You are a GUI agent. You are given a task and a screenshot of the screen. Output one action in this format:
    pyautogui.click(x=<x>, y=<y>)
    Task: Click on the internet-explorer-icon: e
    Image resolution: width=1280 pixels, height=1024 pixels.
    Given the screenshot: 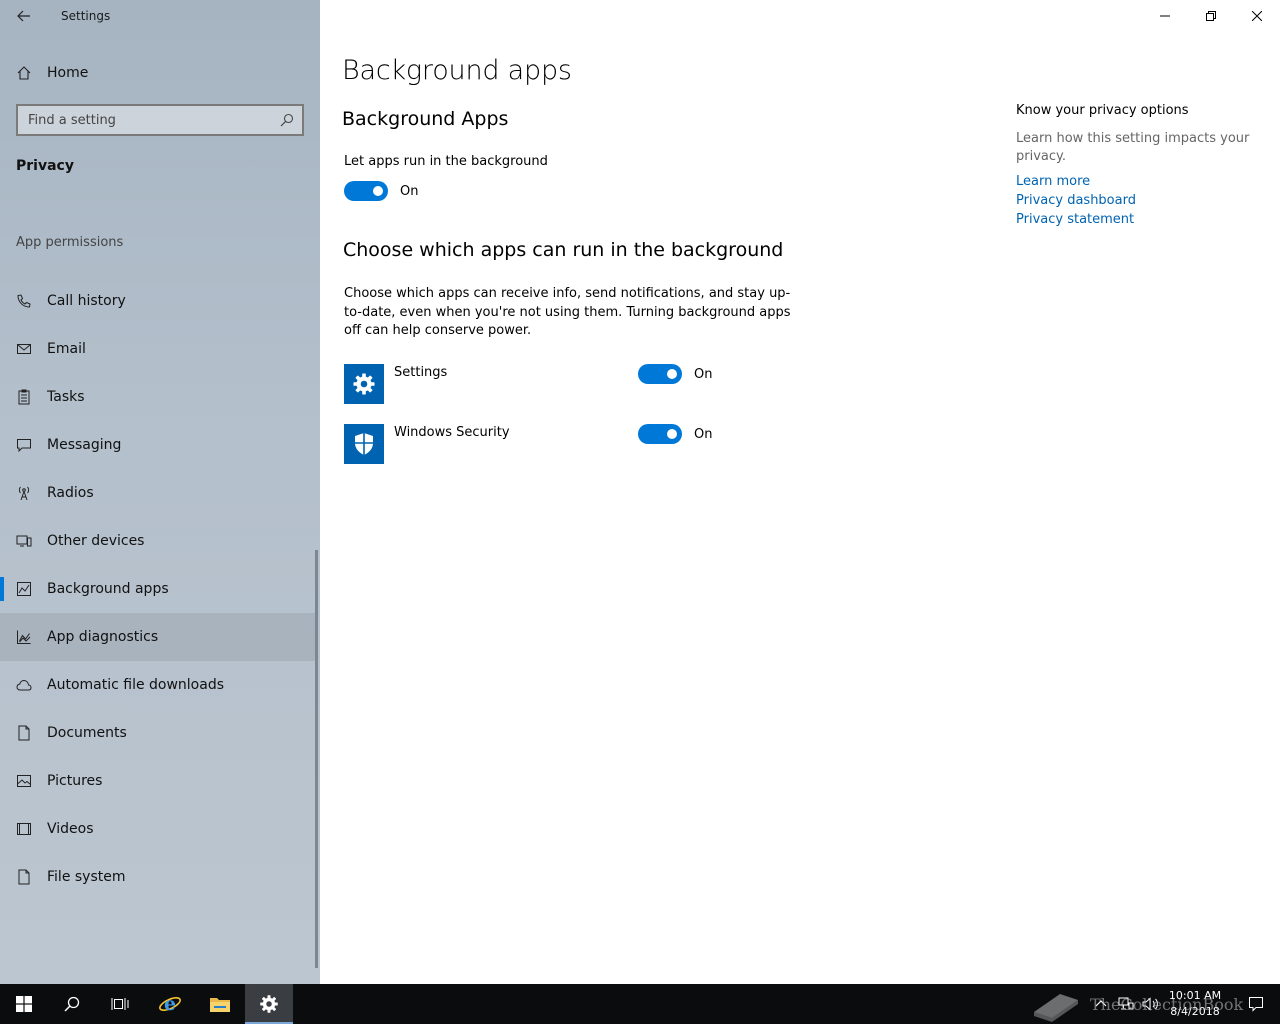 What is the action you would take?
    pyautogui.click(x=170, y=1004)
    